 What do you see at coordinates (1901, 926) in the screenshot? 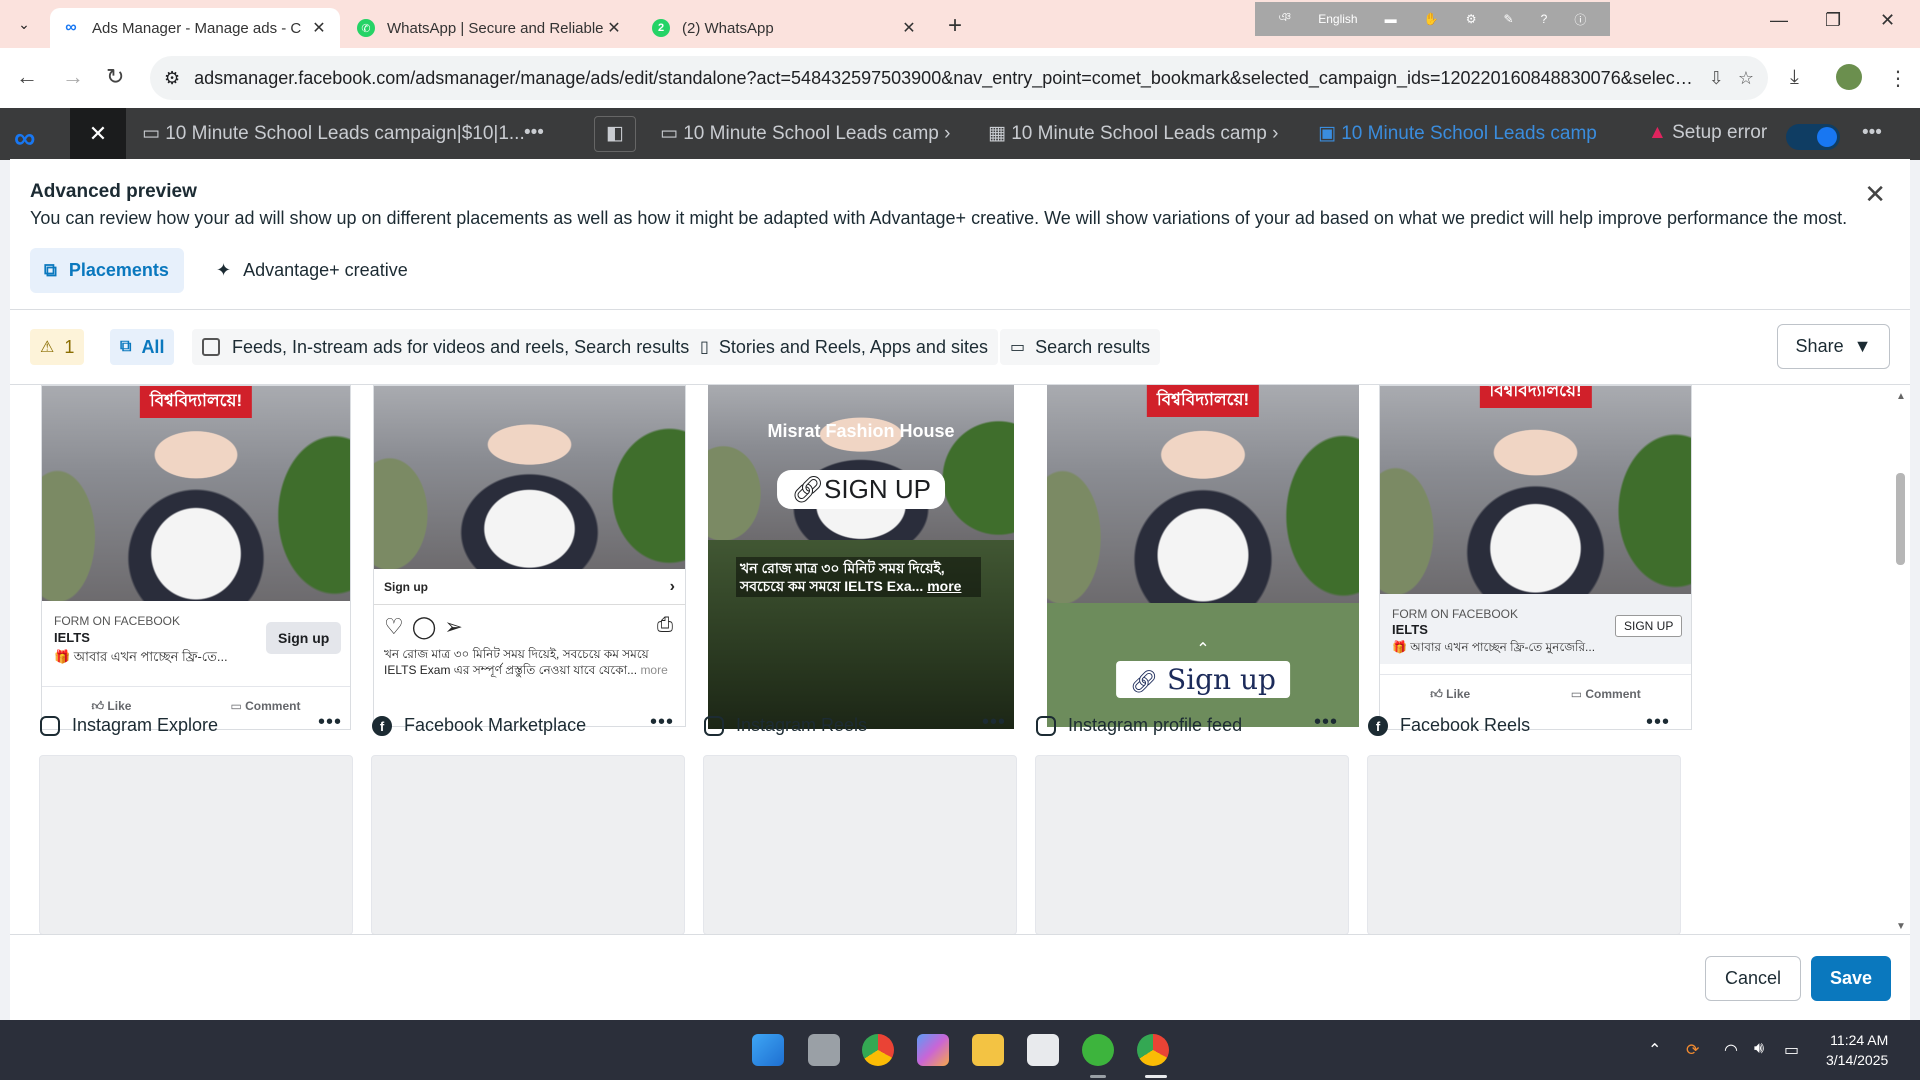
I see `scroll-down-arrow-icon: ▼` at bounding box center [1901, 926].